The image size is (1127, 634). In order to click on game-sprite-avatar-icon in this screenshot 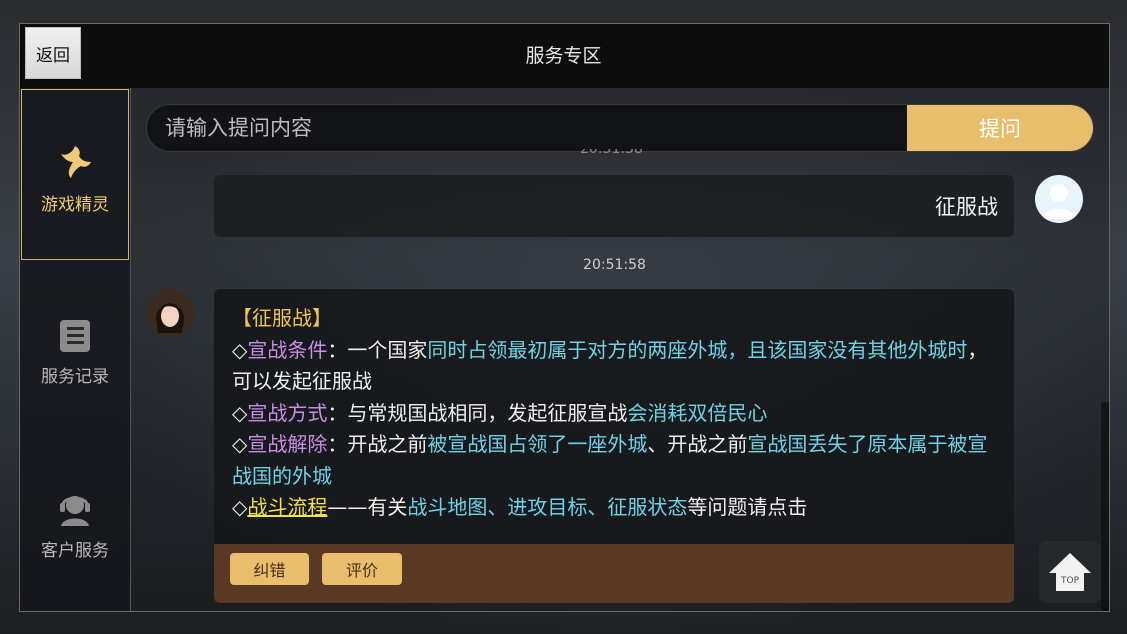, I will do `click(170, 313)`.